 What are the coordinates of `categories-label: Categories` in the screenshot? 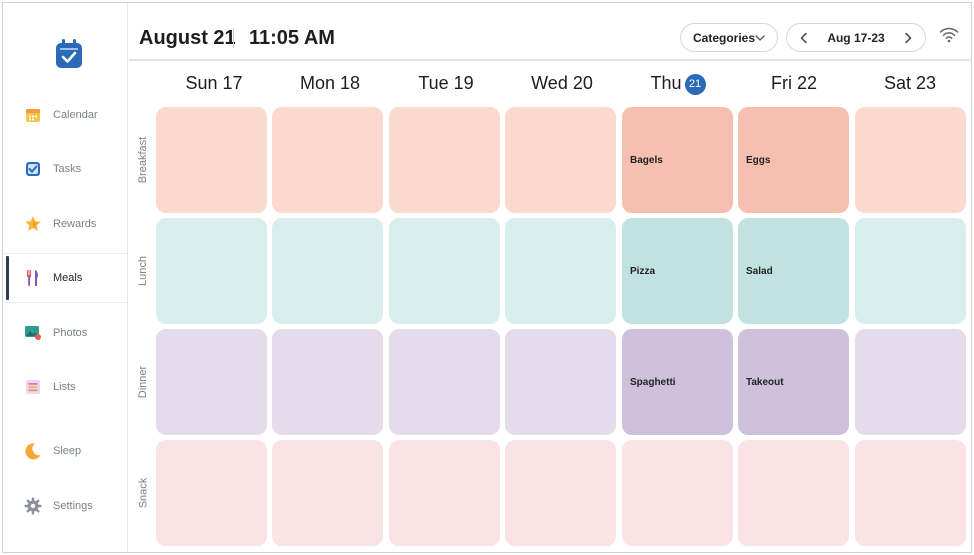 It's located at (724, 37).